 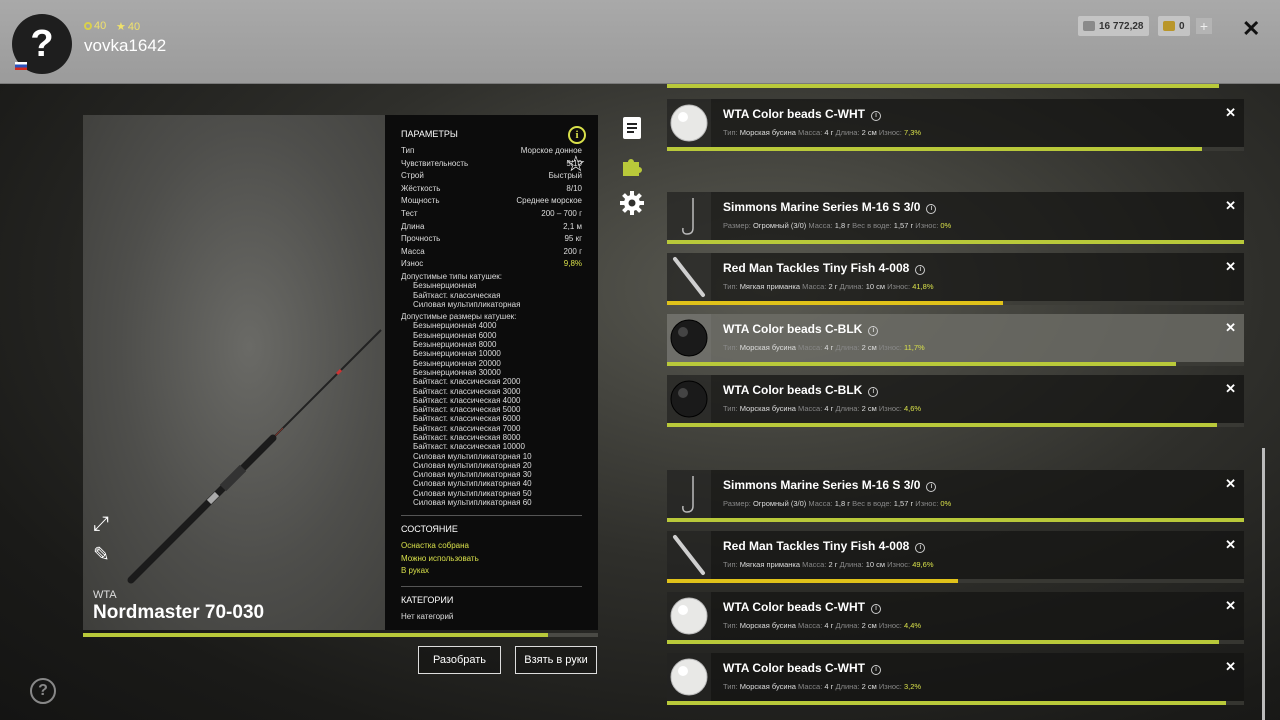 What do you see at coordinates (134, 26) in the screenshot?
I see `stars-value: 40` at bounding box center [134, 26].